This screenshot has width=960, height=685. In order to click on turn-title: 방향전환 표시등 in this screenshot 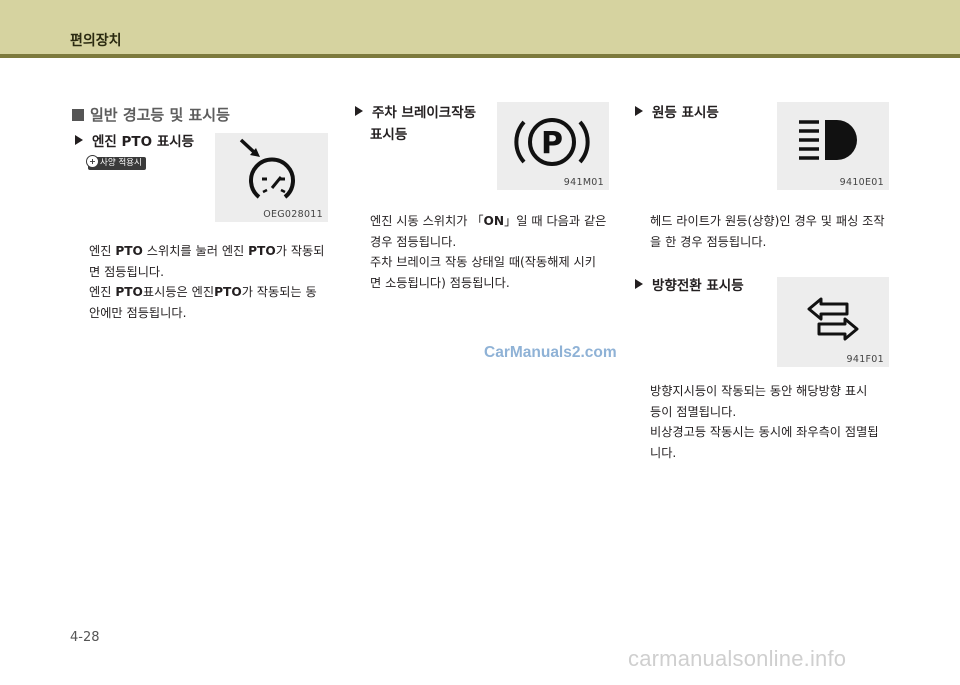, I will do `click(689, 286)`.